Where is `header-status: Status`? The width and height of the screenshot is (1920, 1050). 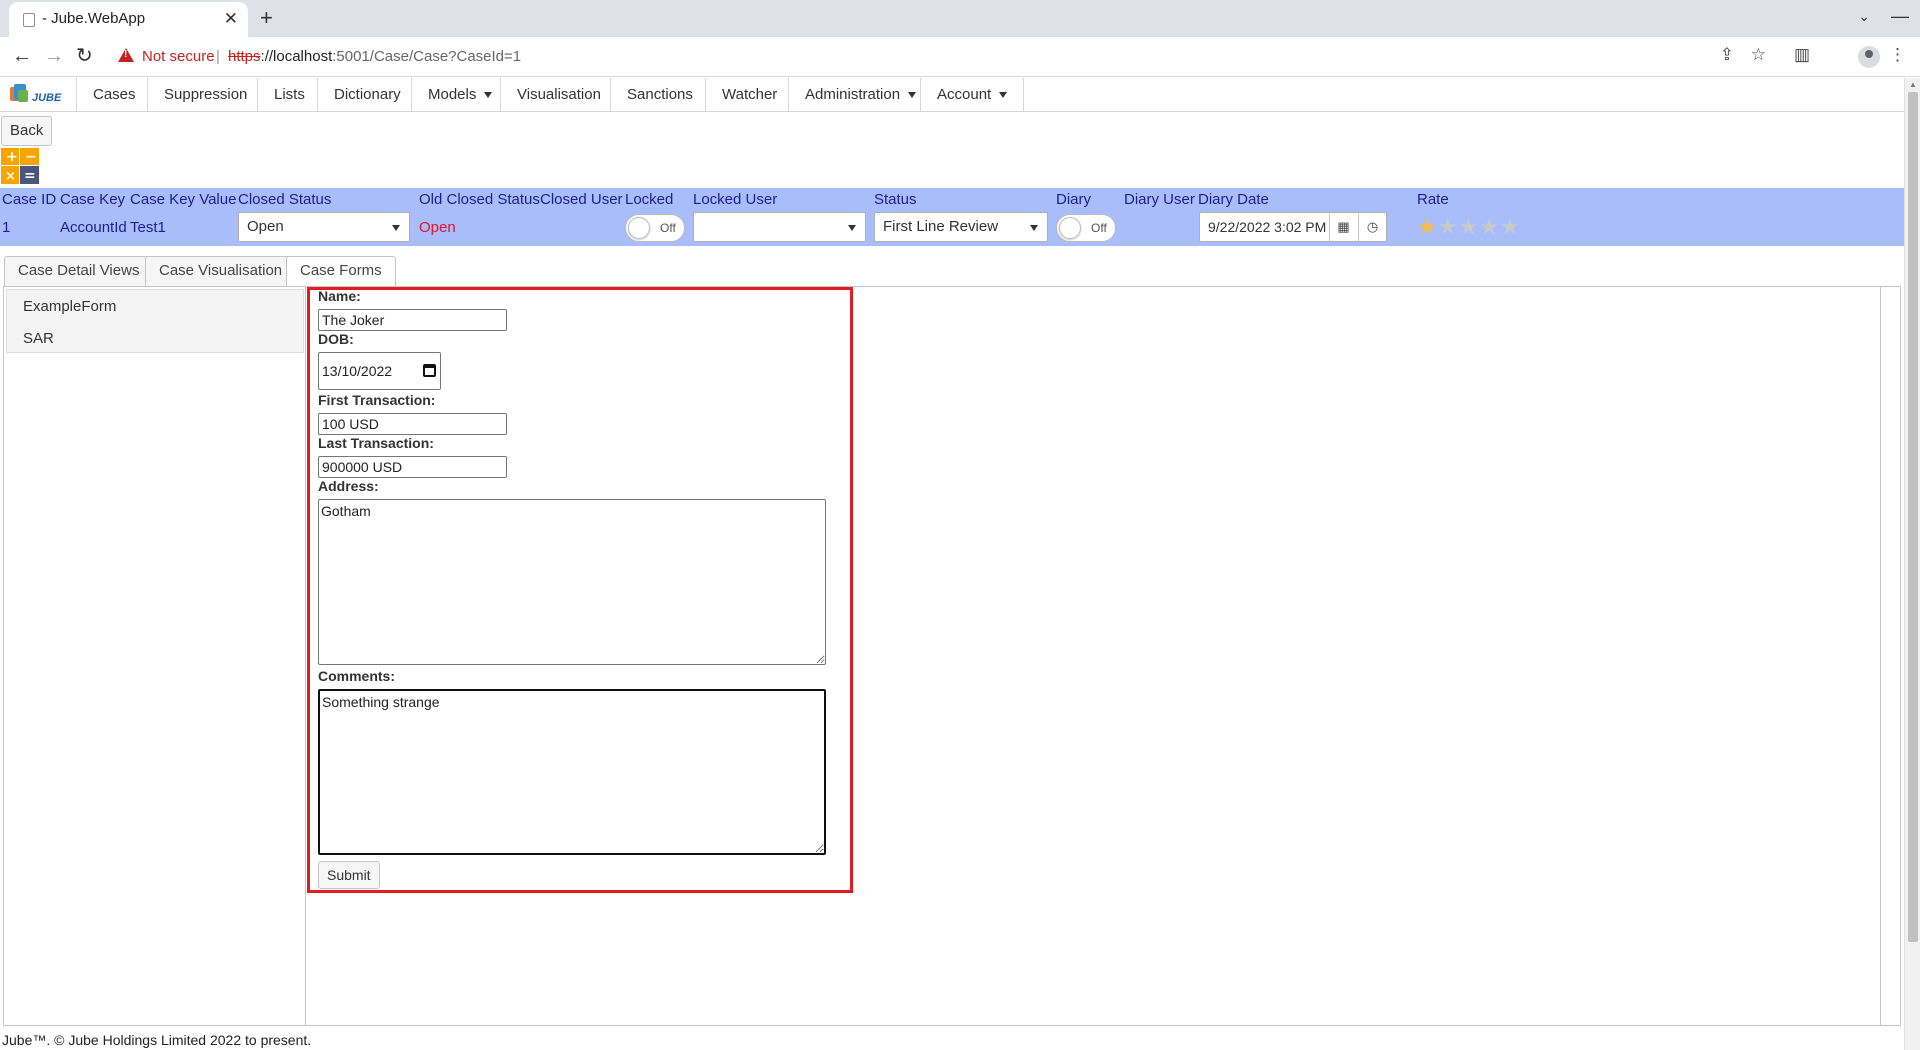 header-status: Status is located at coordinates (895, 199).